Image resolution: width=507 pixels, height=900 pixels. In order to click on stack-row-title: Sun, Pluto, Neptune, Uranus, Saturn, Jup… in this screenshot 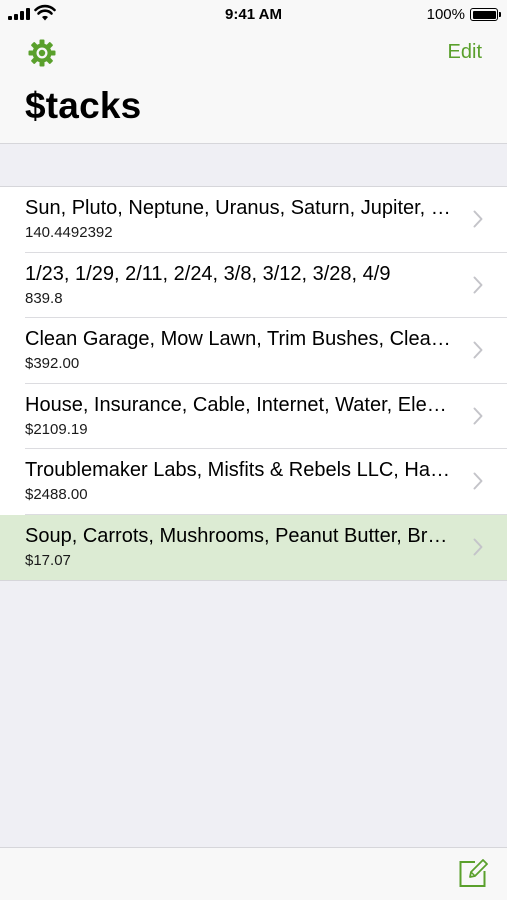, I will do `click(239, 208)`.